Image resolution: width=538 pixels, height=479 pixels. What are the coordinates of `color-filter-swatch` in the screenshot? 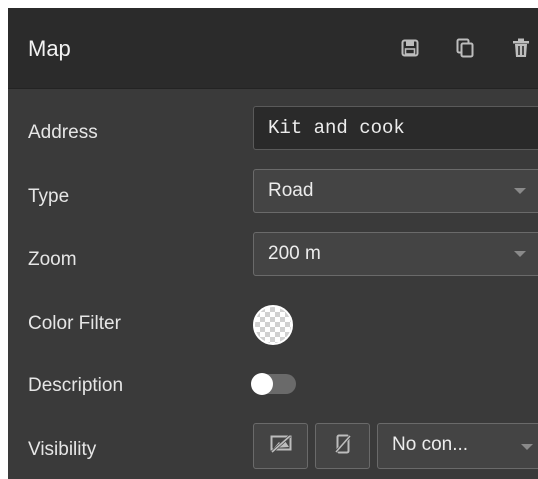 It's located at (273, 325).